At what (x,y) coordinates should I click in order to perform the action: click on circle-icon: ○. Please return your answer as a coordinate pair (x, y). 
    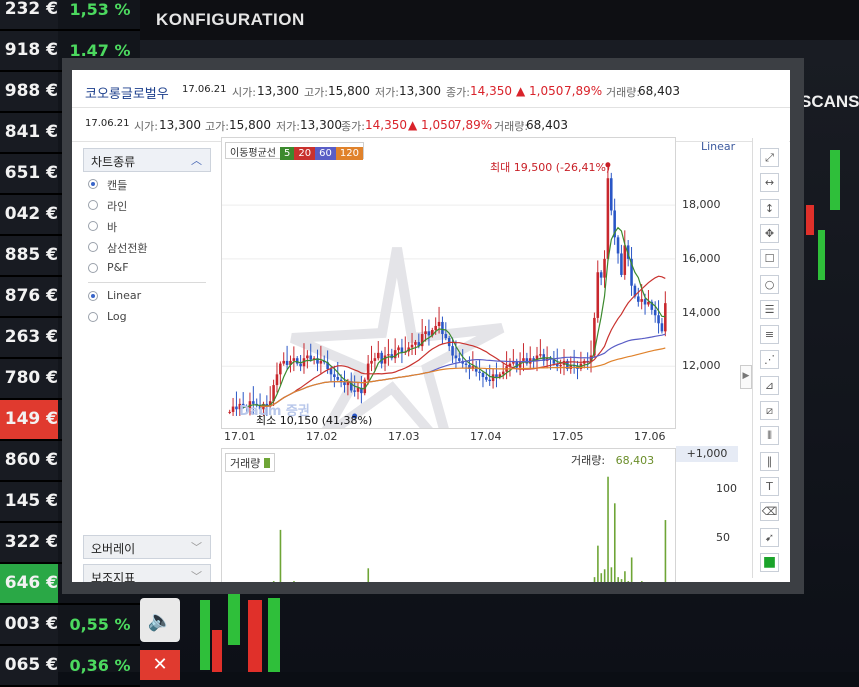
    Looking at the image, I should click on (769, 284).